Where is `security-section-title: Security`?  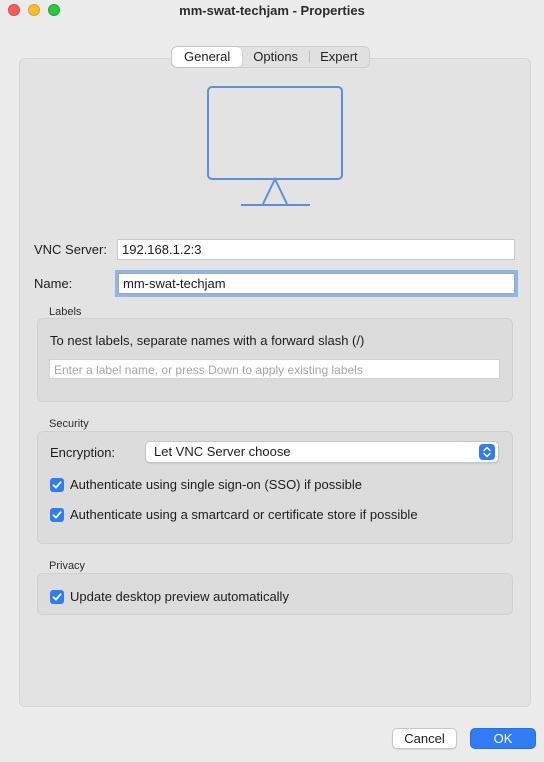
security-section-title: Security is located at coordinates (69, 424).